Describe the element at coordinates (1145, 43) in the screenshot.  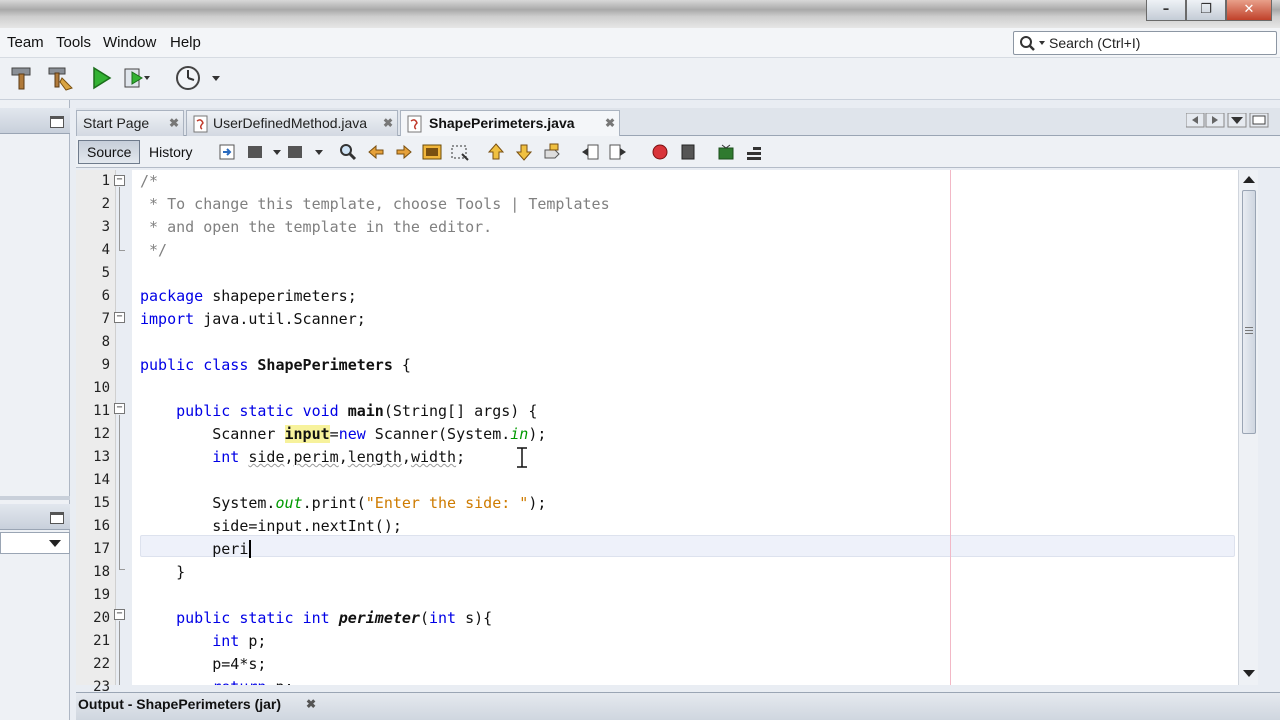
I see `search-input: Search (Ctrl+I)` at that location.